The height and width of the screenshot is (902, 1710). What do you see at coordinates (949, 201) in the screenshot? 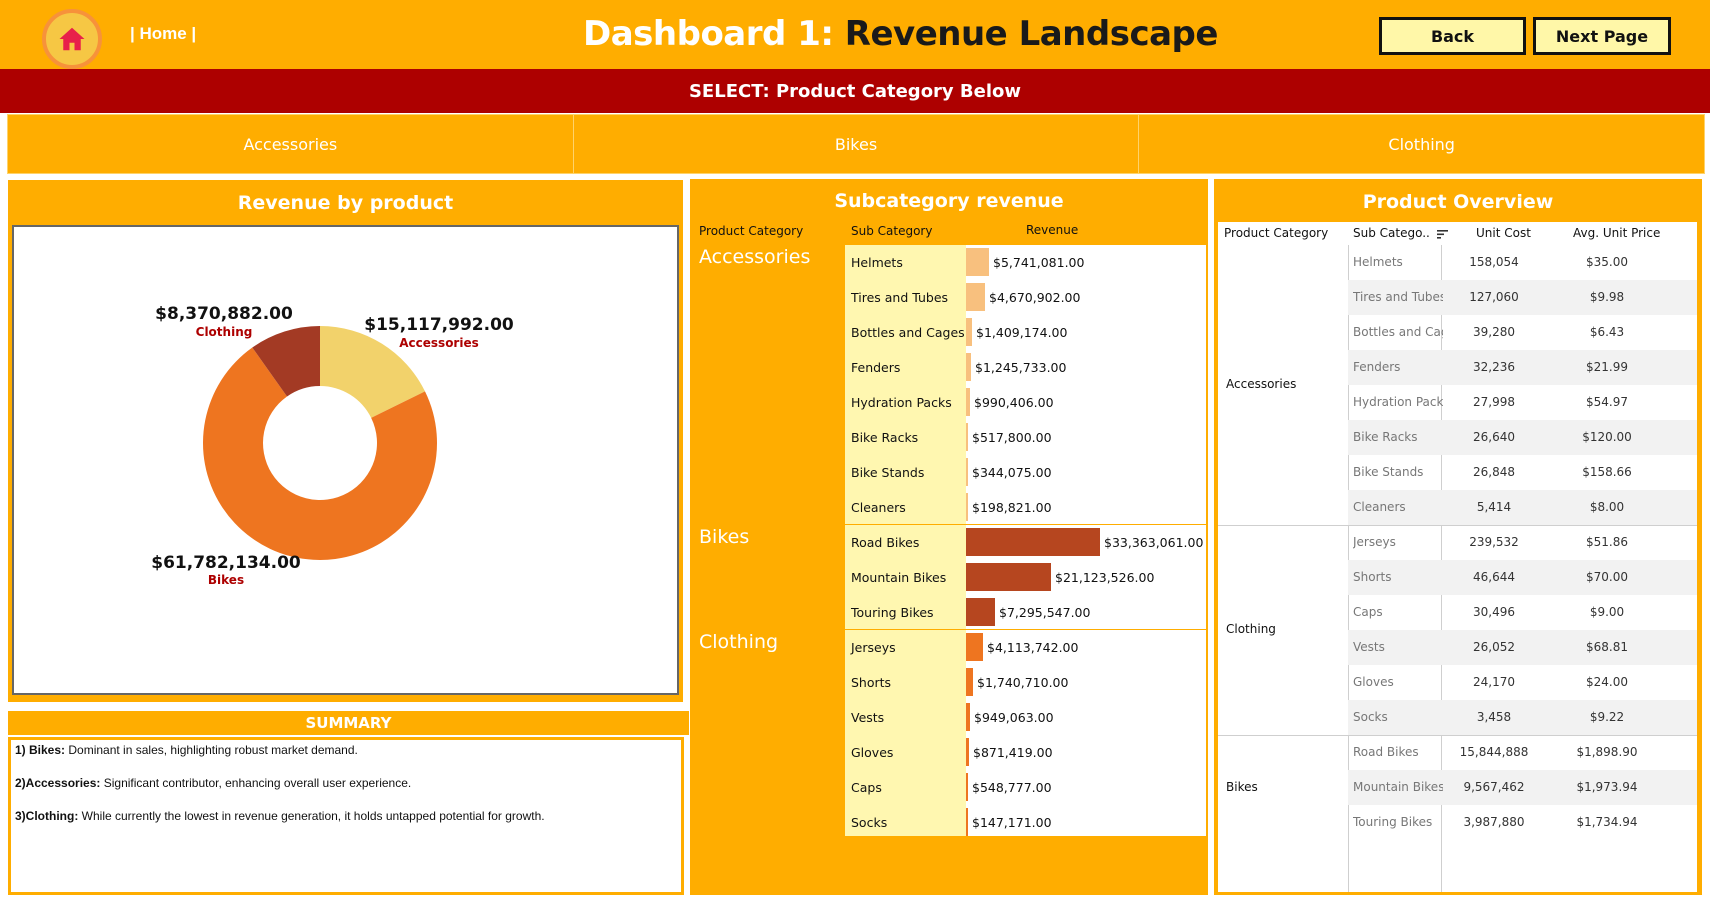
I see `subcategory-revenue-title: Subcategory revenue` at bounding box center [949, 201].